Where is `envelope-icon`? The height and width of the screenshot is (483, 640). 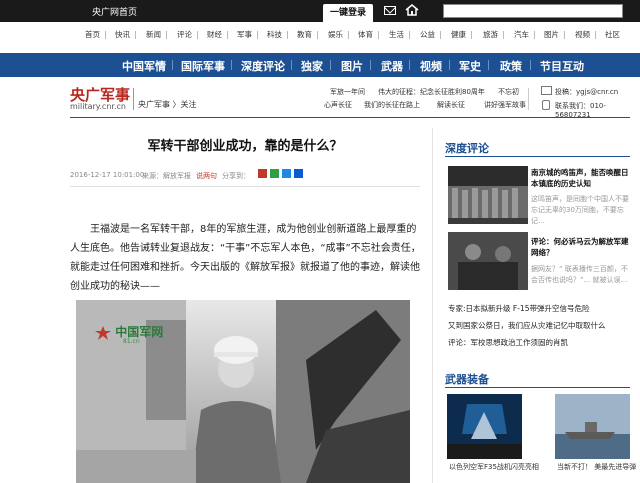 envelope-icon is located at coordinates (546, 90).